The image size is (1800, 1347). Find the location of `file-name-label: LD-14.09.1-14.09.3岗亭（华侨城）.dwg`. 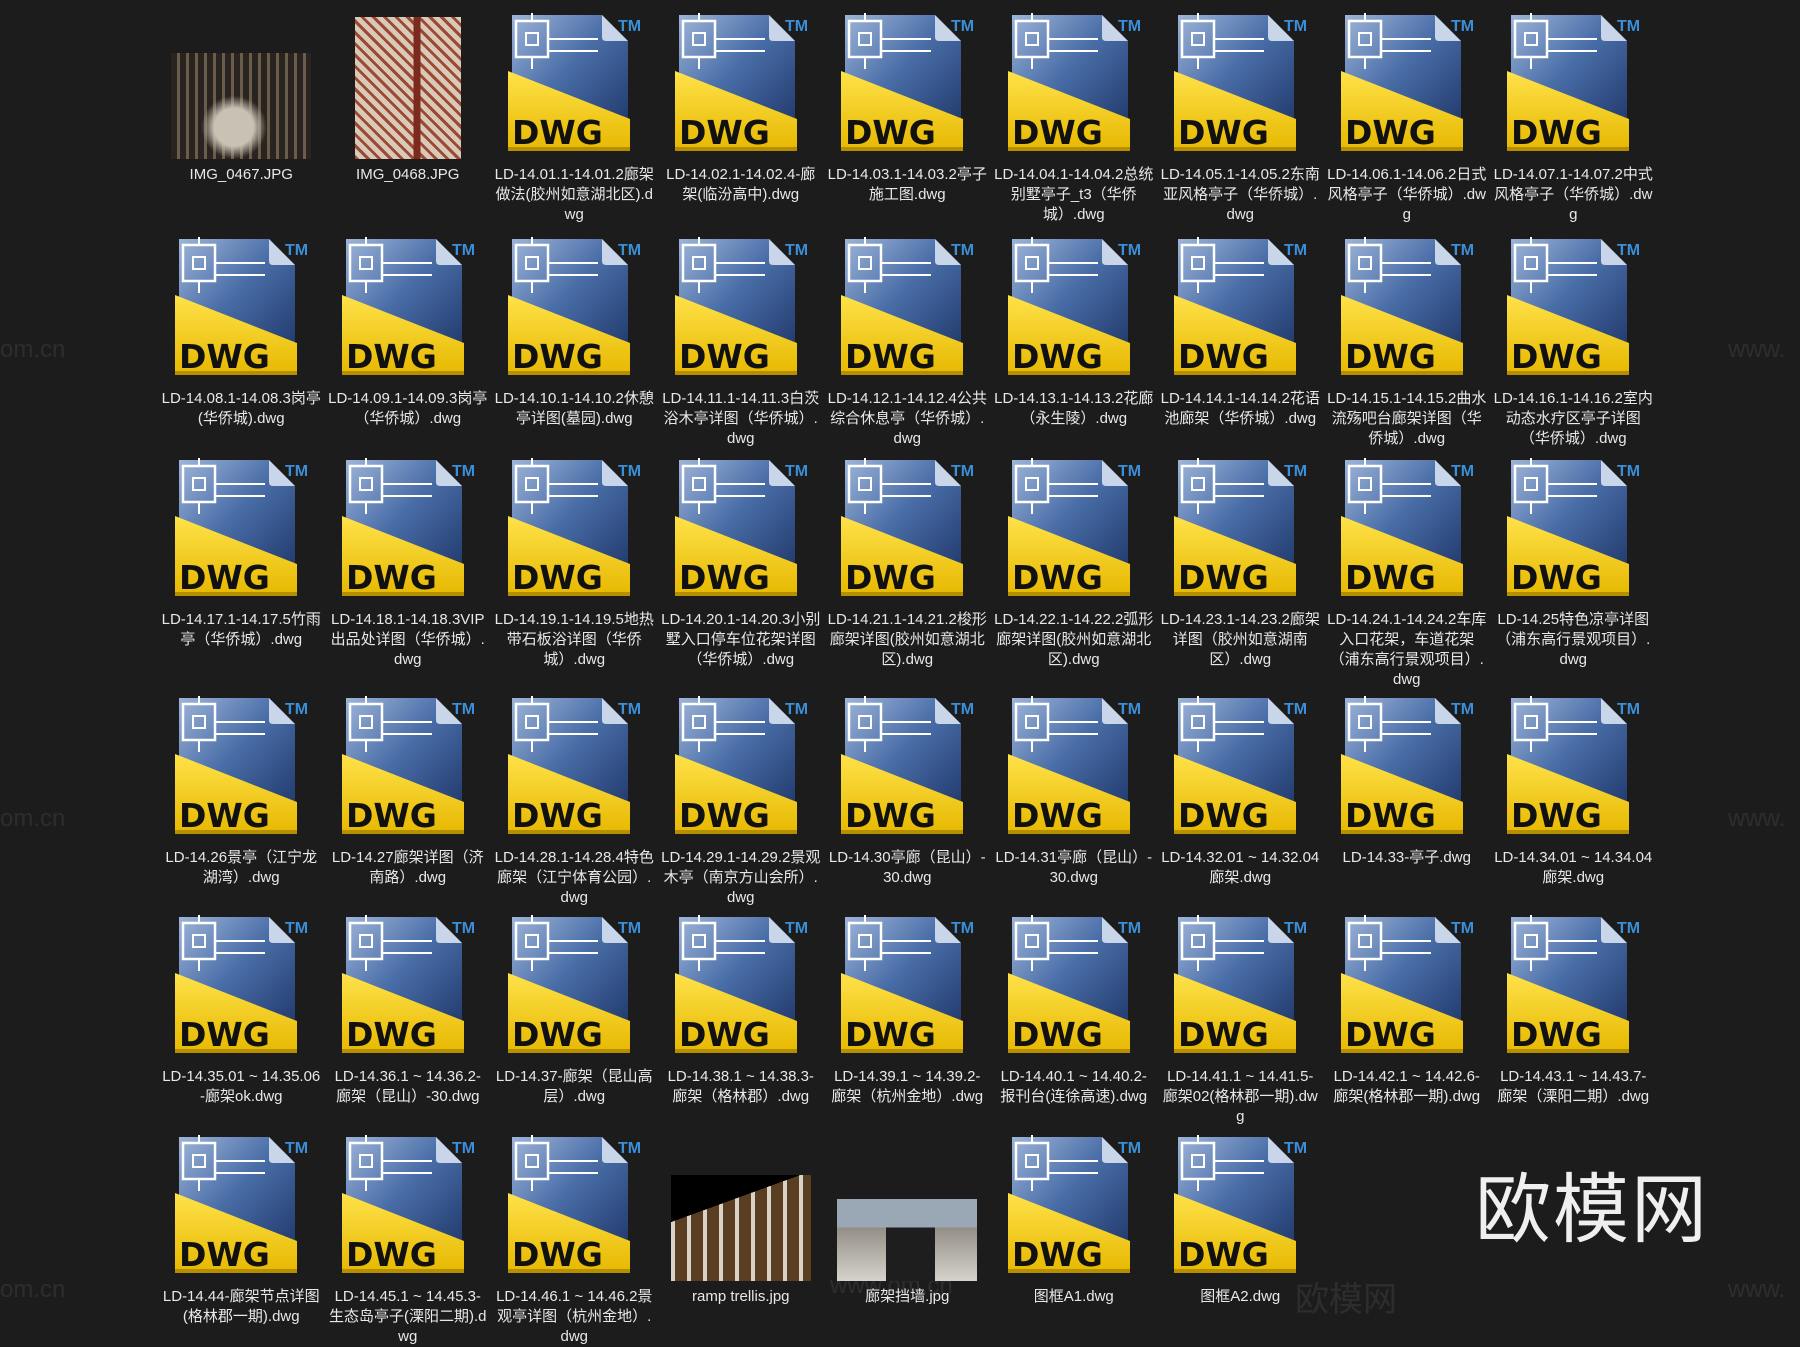

file-name-label: LD-14.09.1-14.09.3岗亭（华侨城）.dwg is located at coordinates (408, 409).